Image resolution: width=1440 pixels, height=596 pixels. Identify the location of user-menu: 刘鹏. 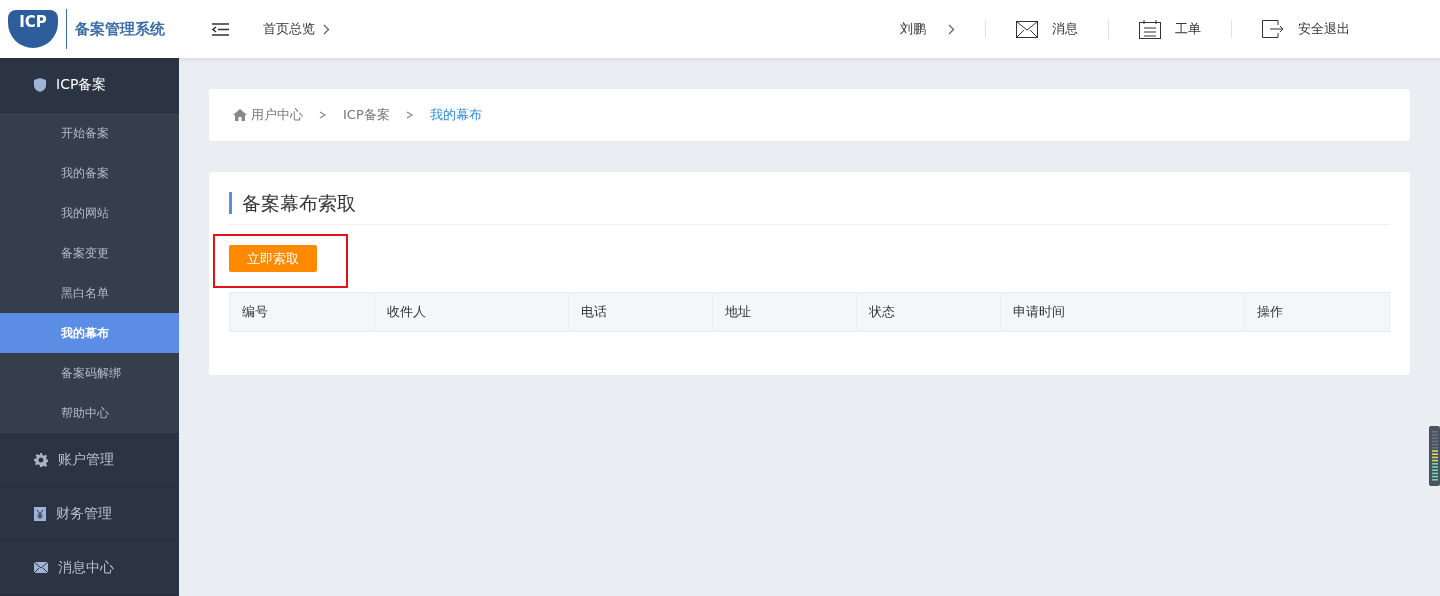
(927, 29).